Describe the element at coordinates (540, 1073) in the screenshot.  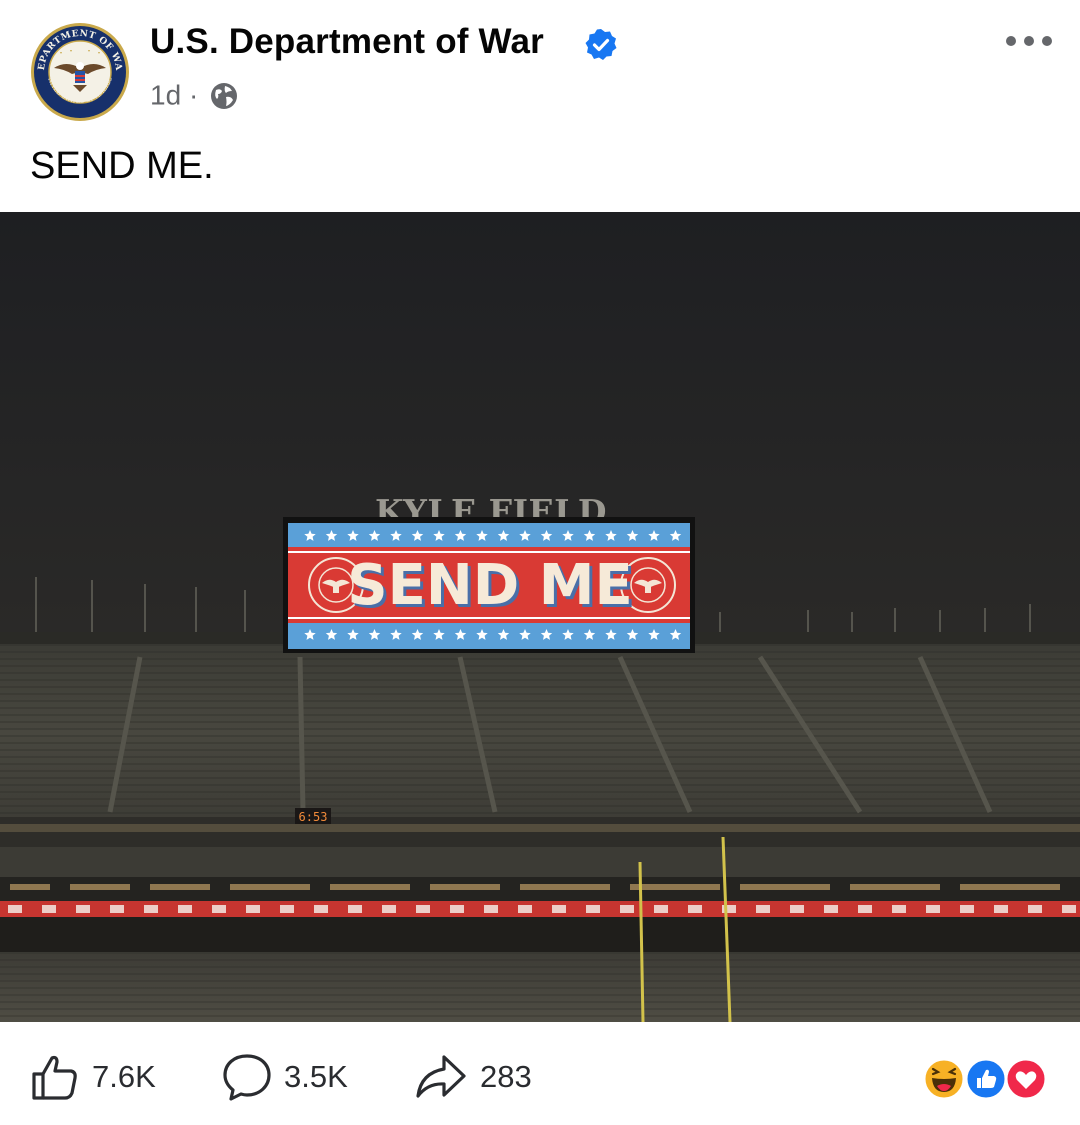
I see `post-actions-bar: 7.6K 3.5K 283` at that location.